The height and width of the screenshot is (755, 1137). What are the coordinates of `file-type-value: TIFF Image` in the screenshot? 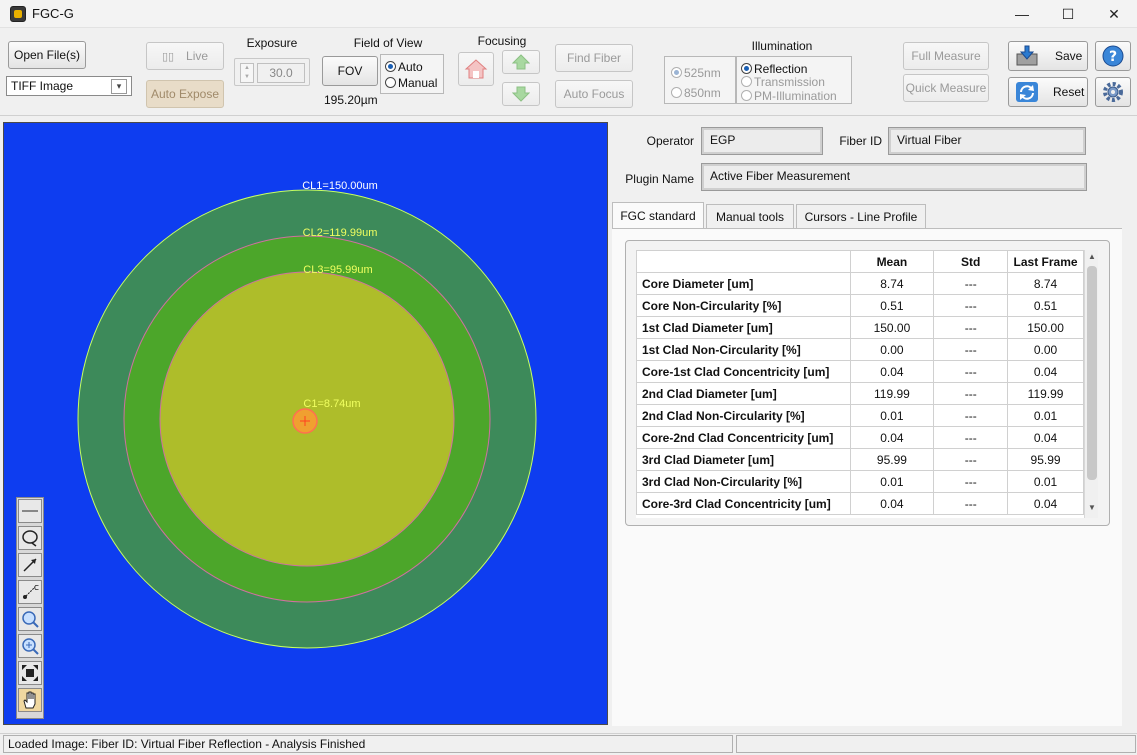 It's located at (42, 86).